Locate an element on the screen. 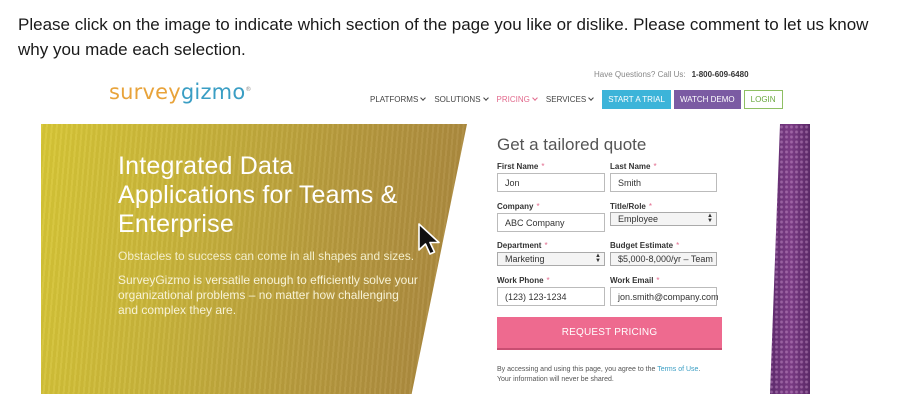  first-name-field: Jon is located at coordinates (551, 182).